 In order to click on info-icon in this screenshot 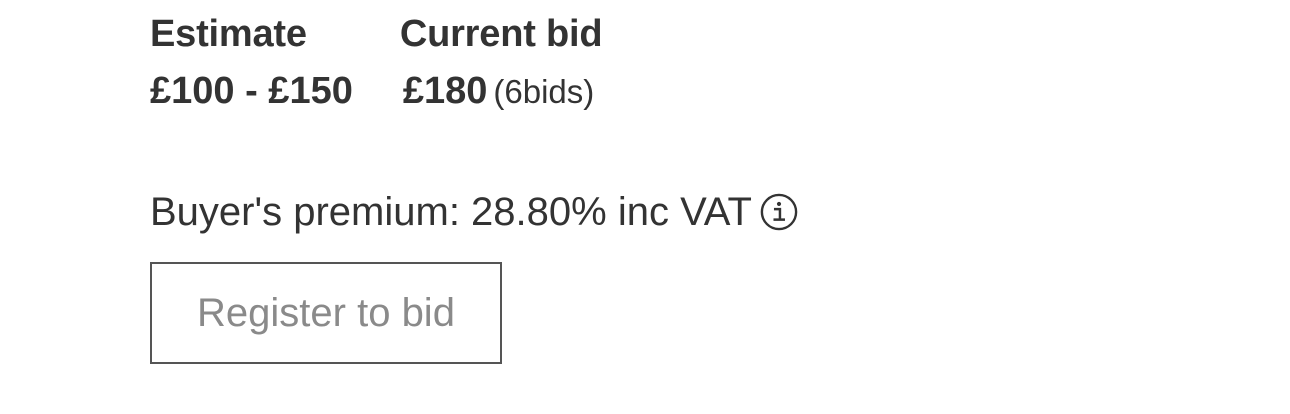, I will do `click(779, 212)`.